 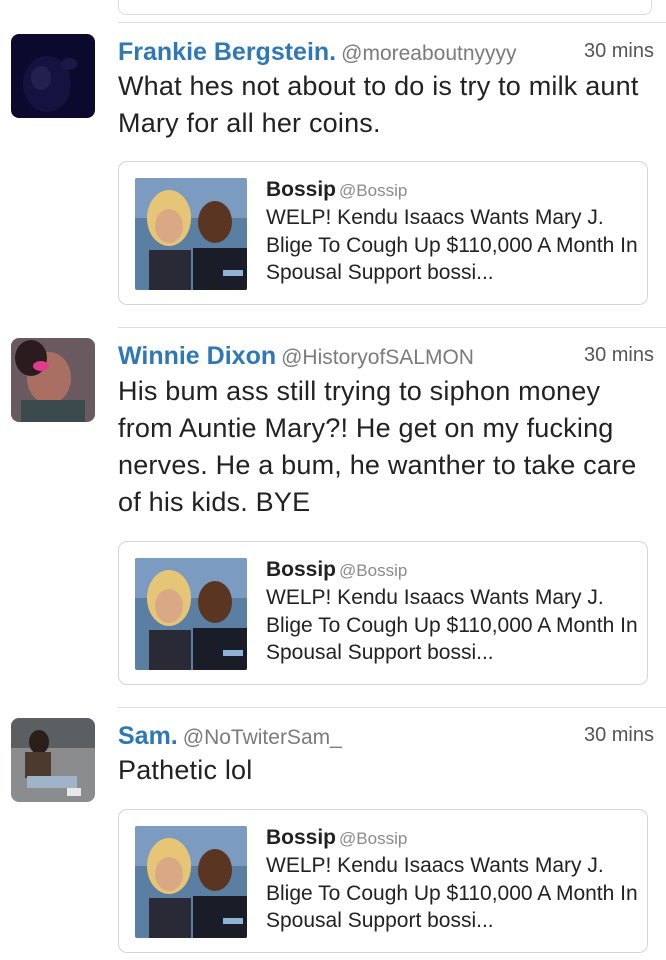 I want to click on author-handle: @HistoryofSALMON, so click(x=377, y=357).